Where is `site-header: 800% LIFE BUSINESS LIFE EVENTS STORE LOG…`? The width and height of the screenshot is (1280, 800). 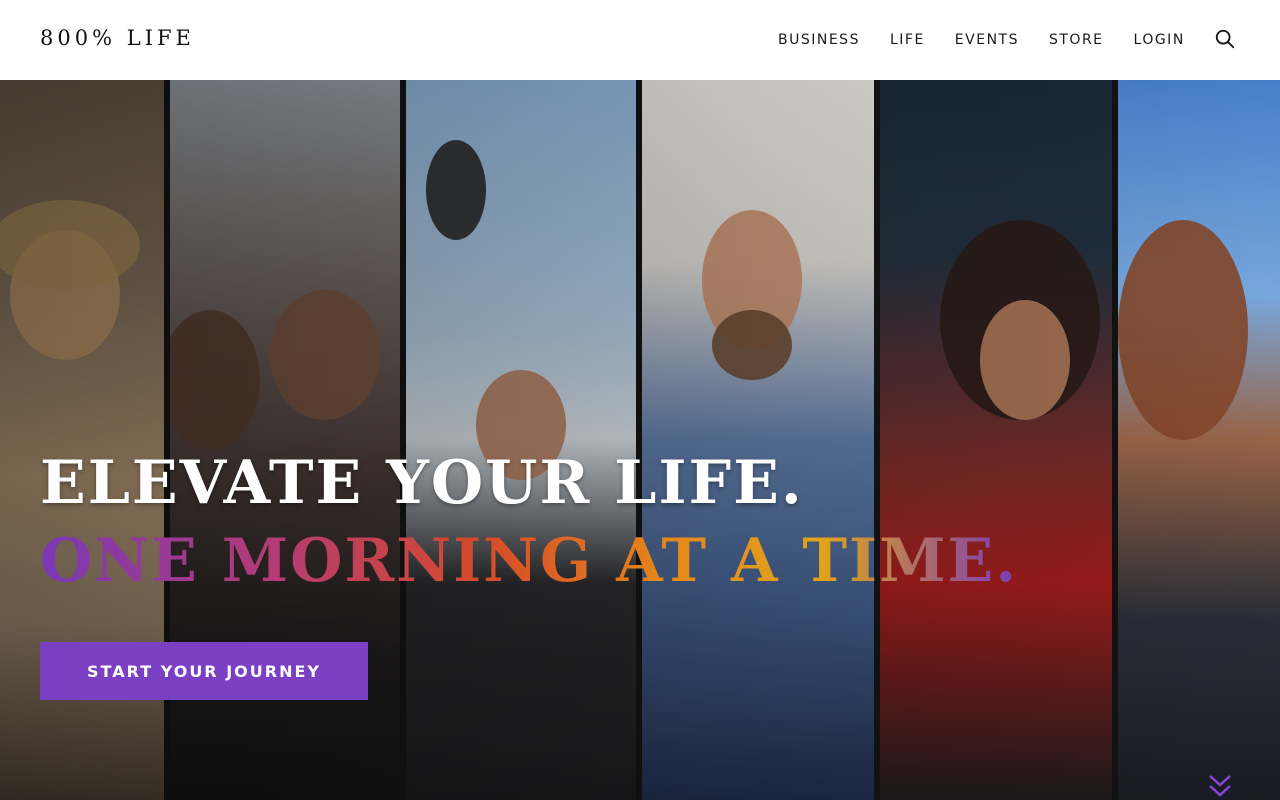 site-header: 800% LIFE BUSINESS LIFE EVENTS STORE LOG… is located at coordinates (640, 40).